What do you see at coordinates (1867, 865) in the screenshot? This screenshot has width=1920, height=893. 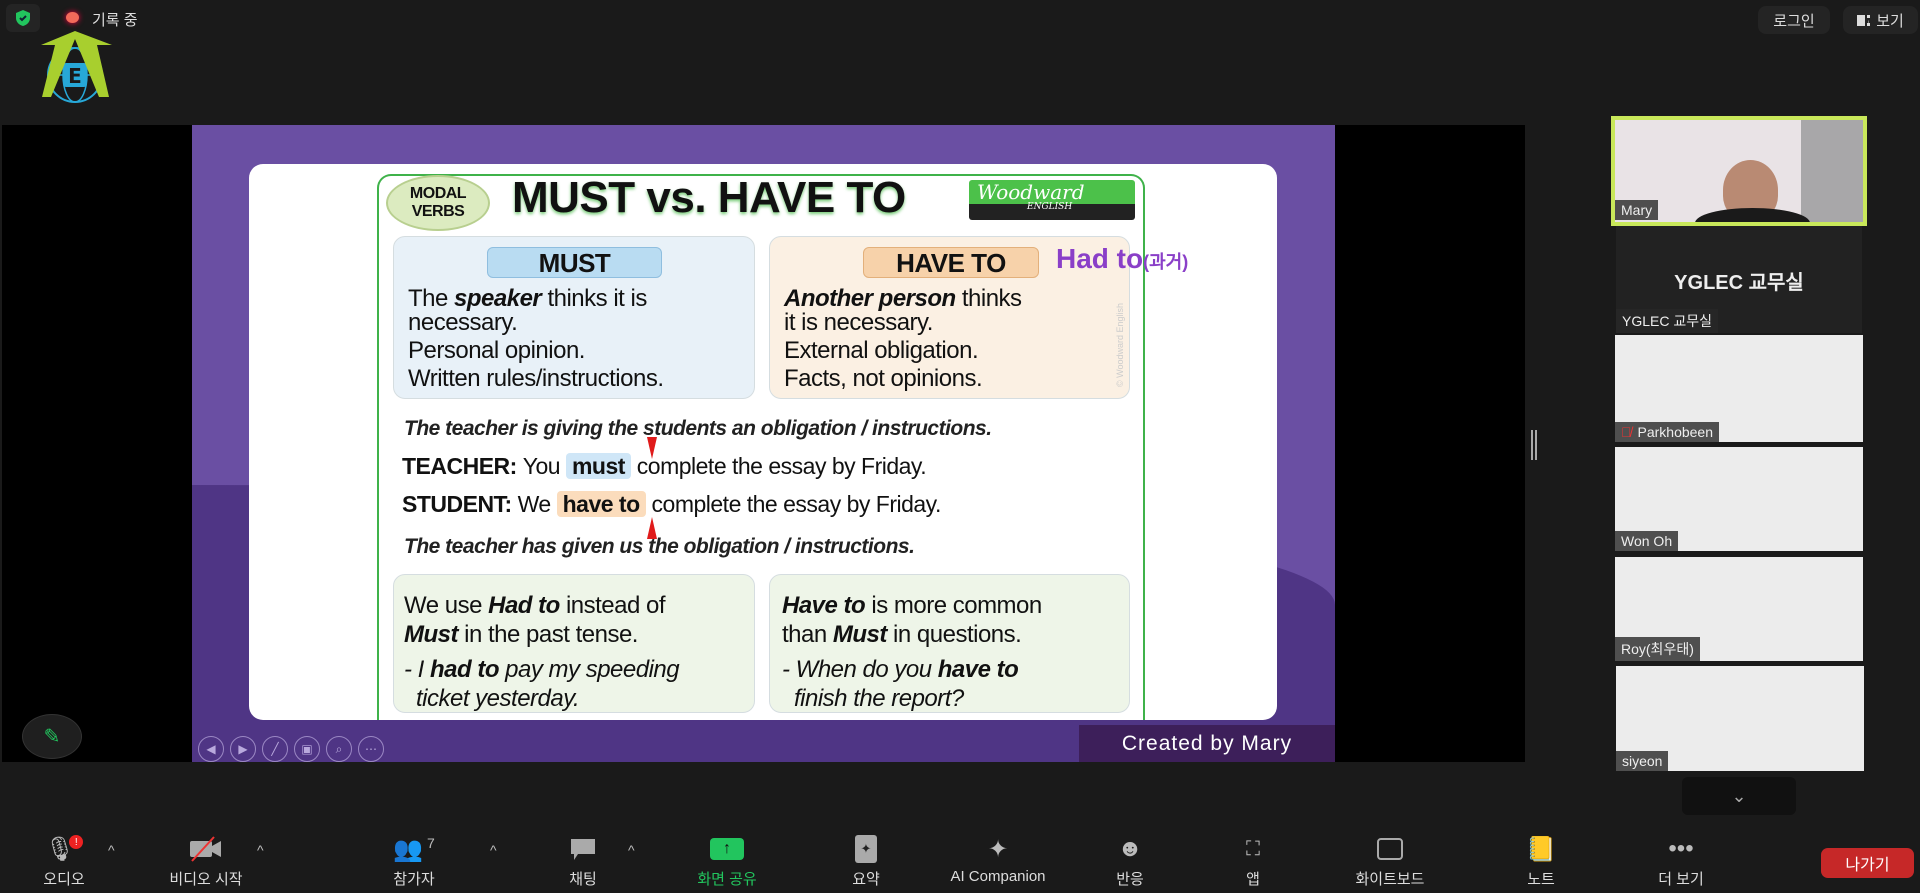 I see `leave-label: 나가기` at bounding box center [1867, 865].